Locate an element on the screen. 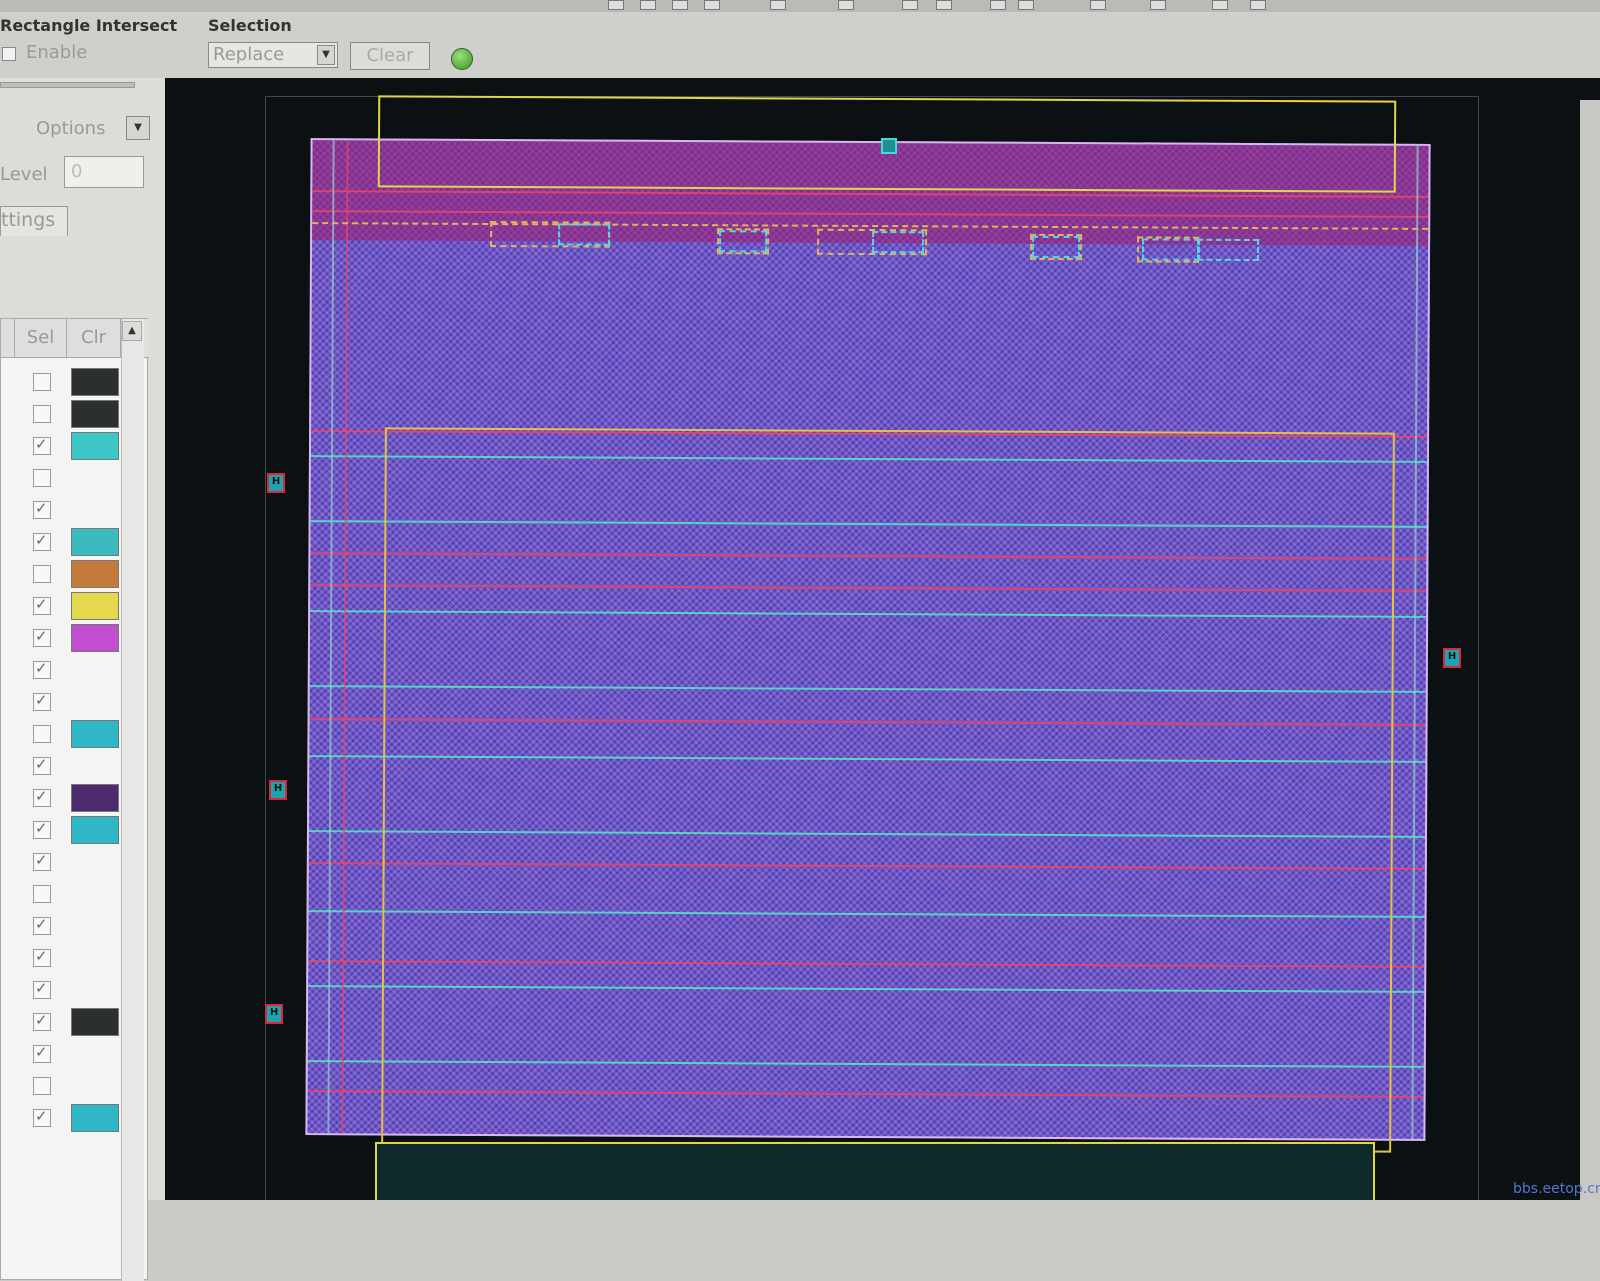 This screenshot has height=1281, width=1600. top-io-pin is located at coordinates (889, 146).